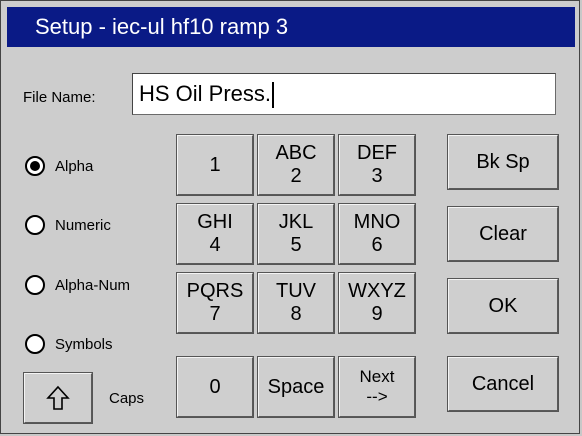 The height and width of the screenshot is (436, 582). I want to click on key-digit: 1, so click(215, 164).